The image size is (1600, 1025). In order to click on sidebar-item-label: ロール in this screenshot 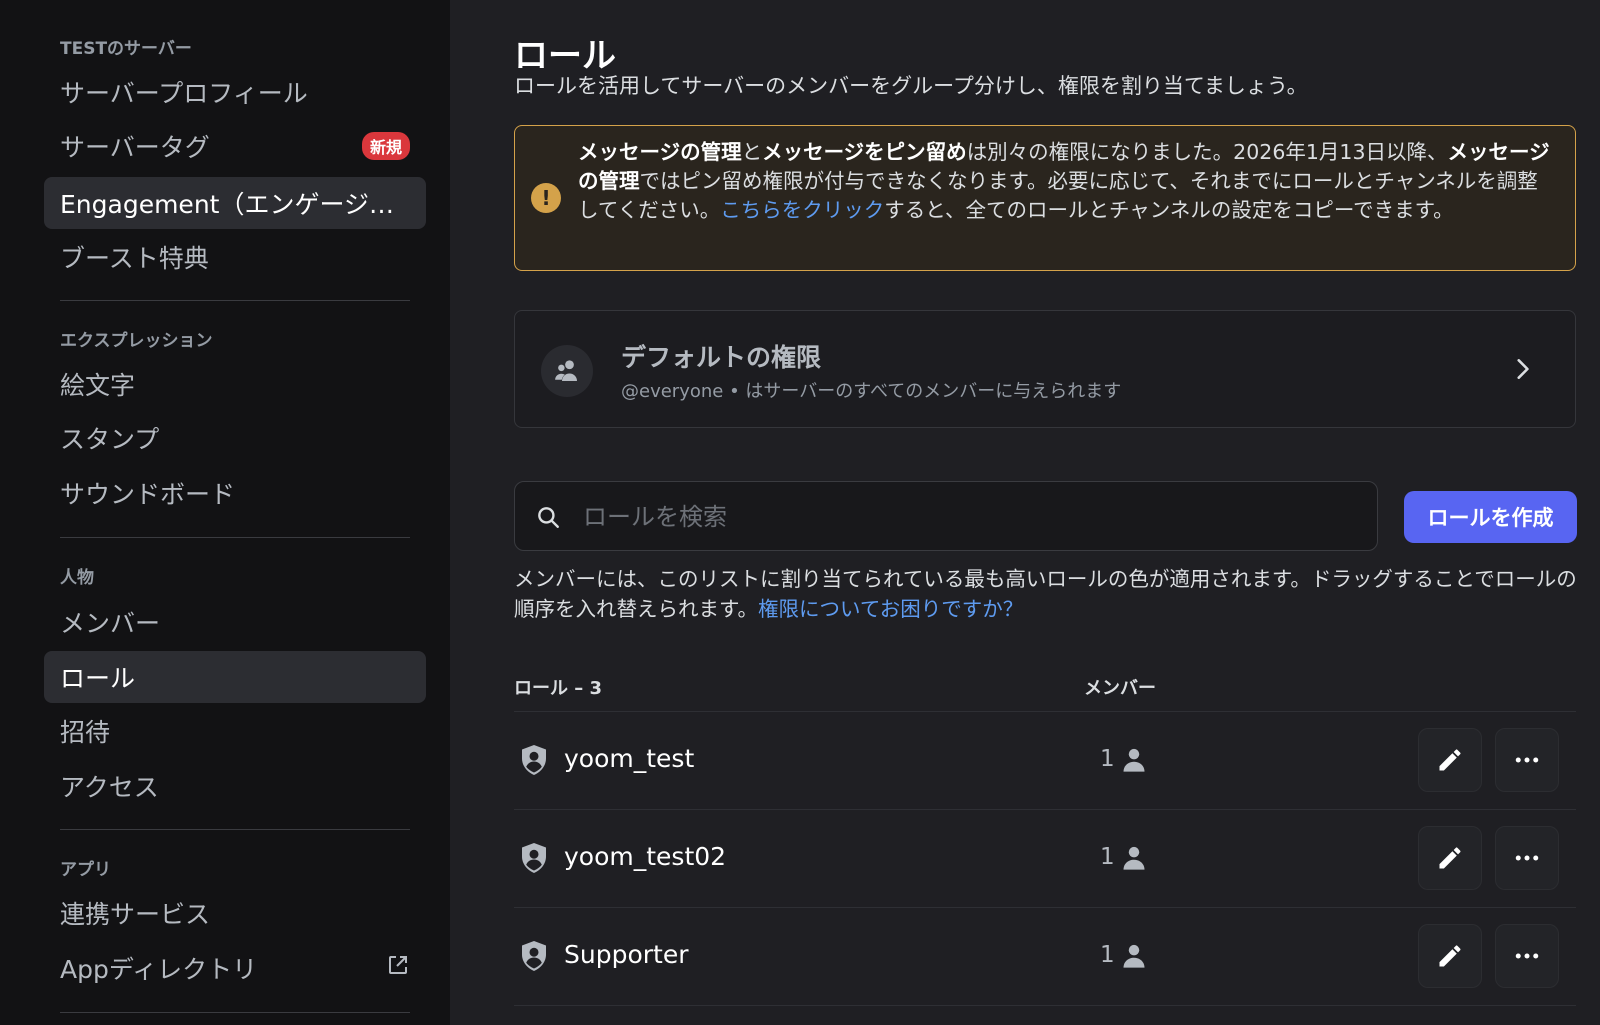, I will do `click(98, 678)`.